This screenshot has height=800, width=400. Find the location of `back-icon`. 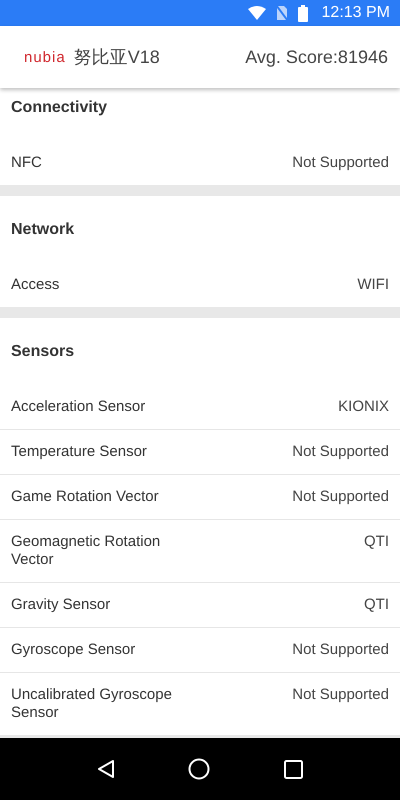

back-icon is located at coordinates (105, 769).